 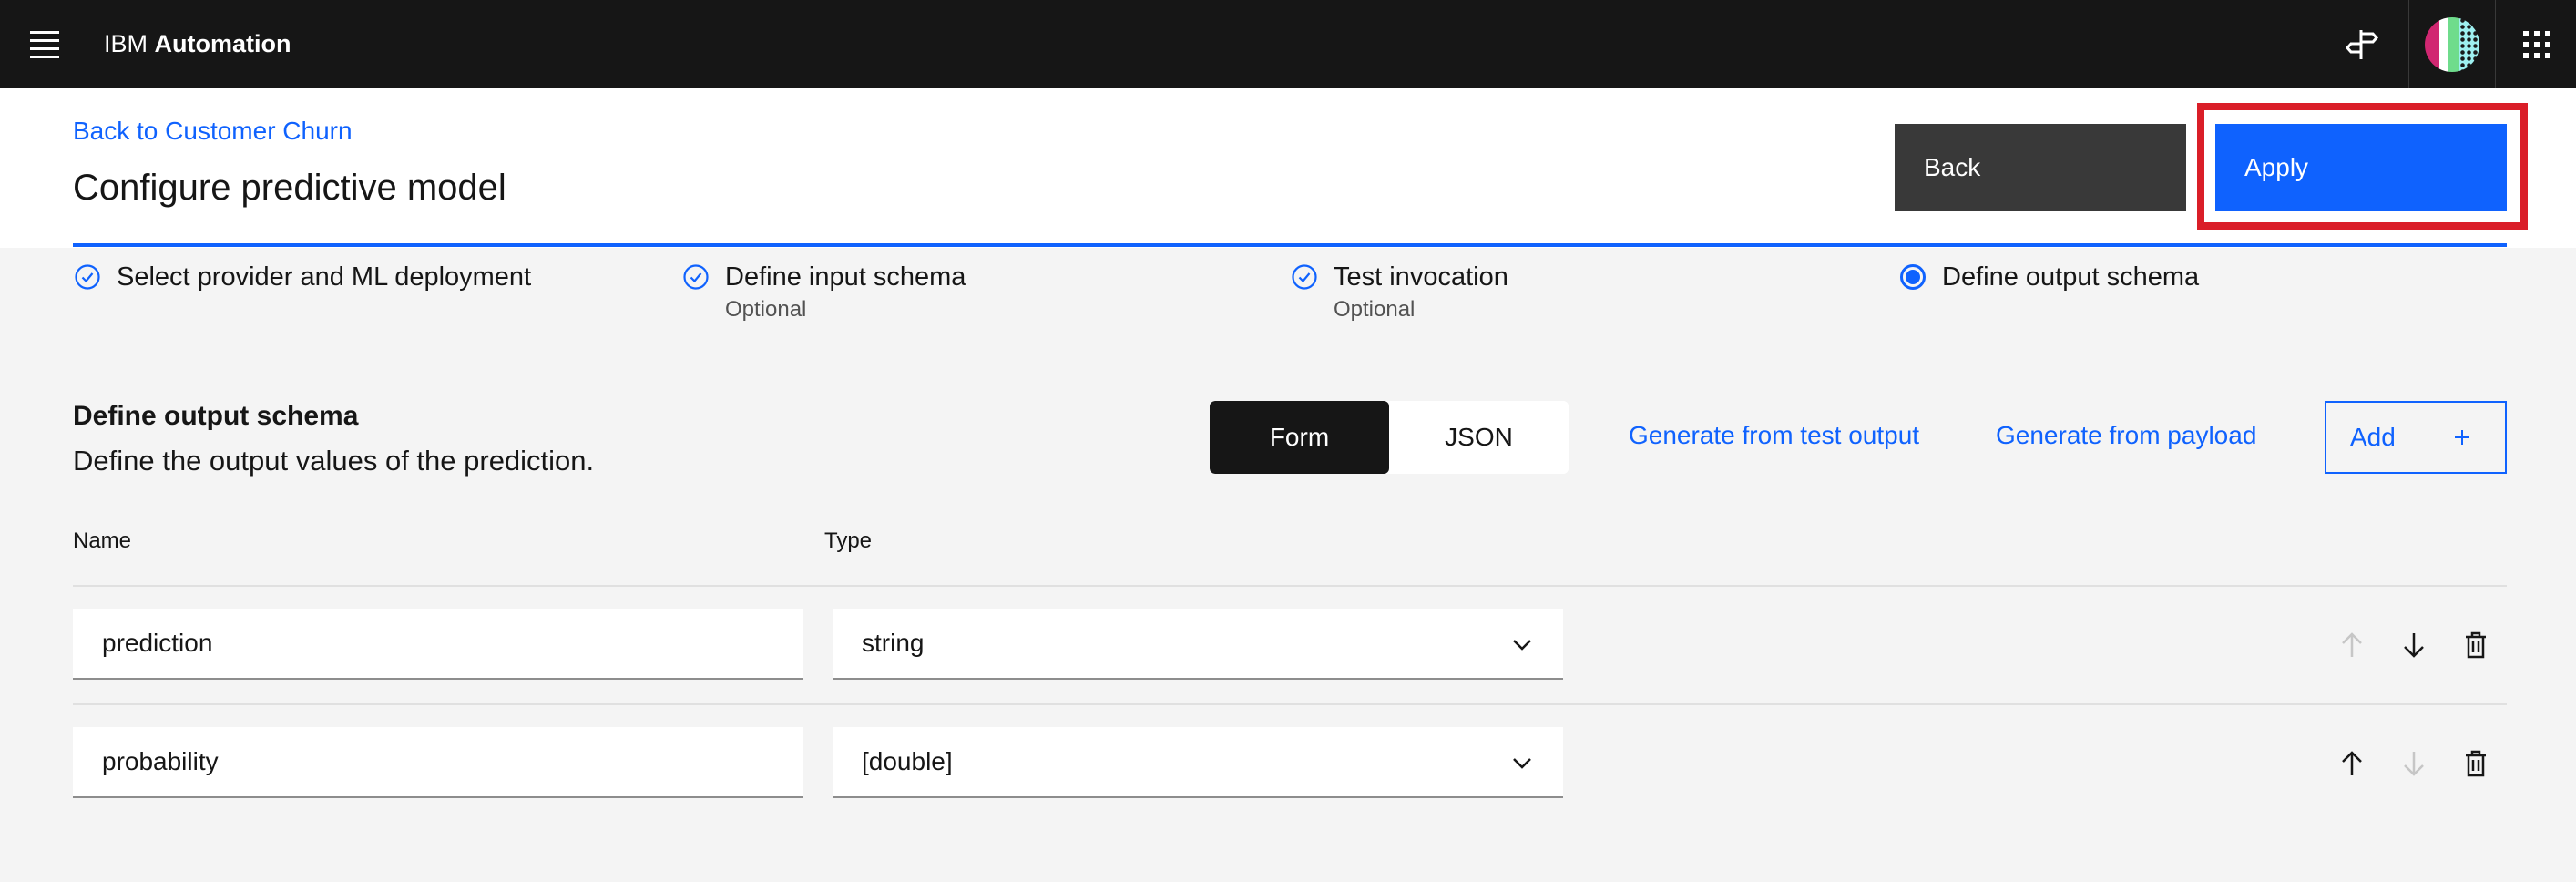 I want to click on form-toggle-option: Form, so click(x=1299, y=437).